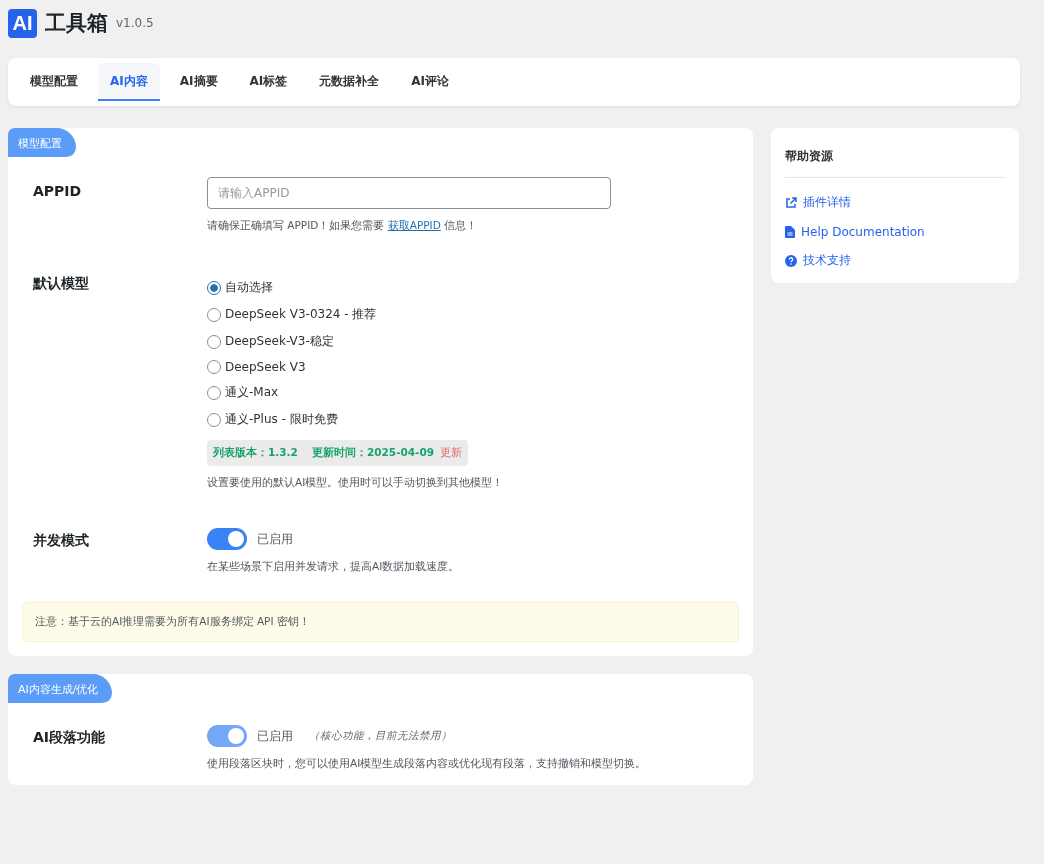 The width and height of the screenshot is (1044, 864). Describe the element at coordinates (58, 191) in the screenshot. I see `setting-label: APPID` at that location.